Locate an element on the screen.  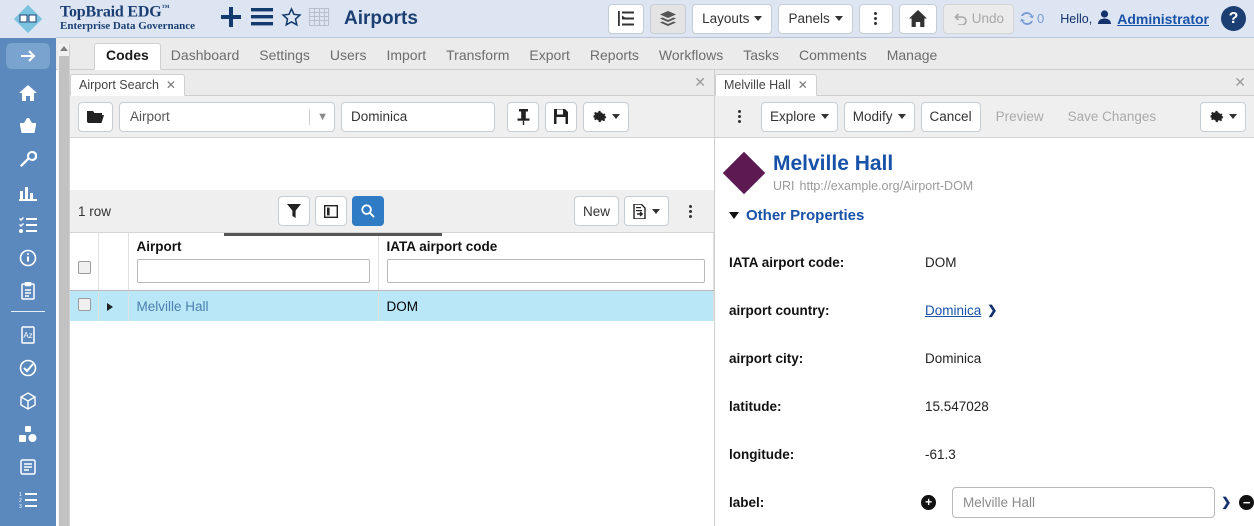
column-header-iata: IATA airport code is located at coordinates (546, 262).